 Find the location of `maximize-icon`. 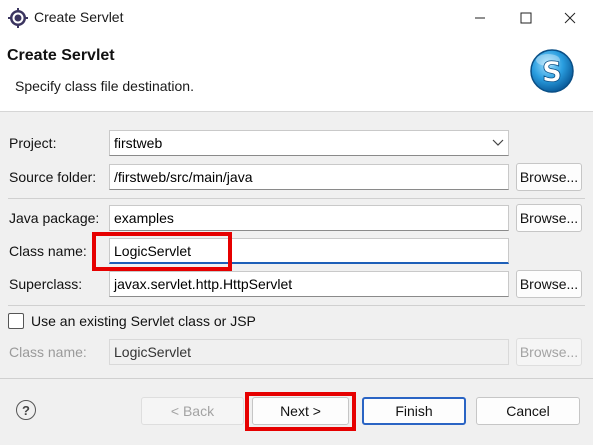

maximize-icon is located at coordinates (526, 18).